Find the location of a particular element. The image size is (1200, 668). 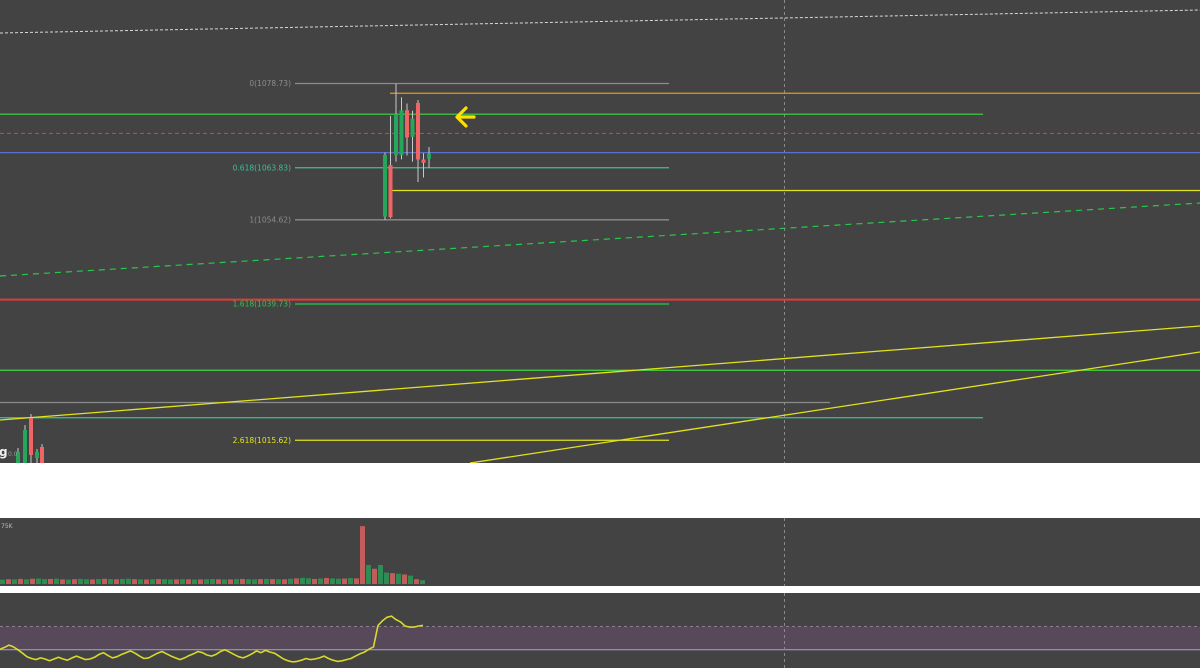

oscillator-band is located at coordinates (600, 638).